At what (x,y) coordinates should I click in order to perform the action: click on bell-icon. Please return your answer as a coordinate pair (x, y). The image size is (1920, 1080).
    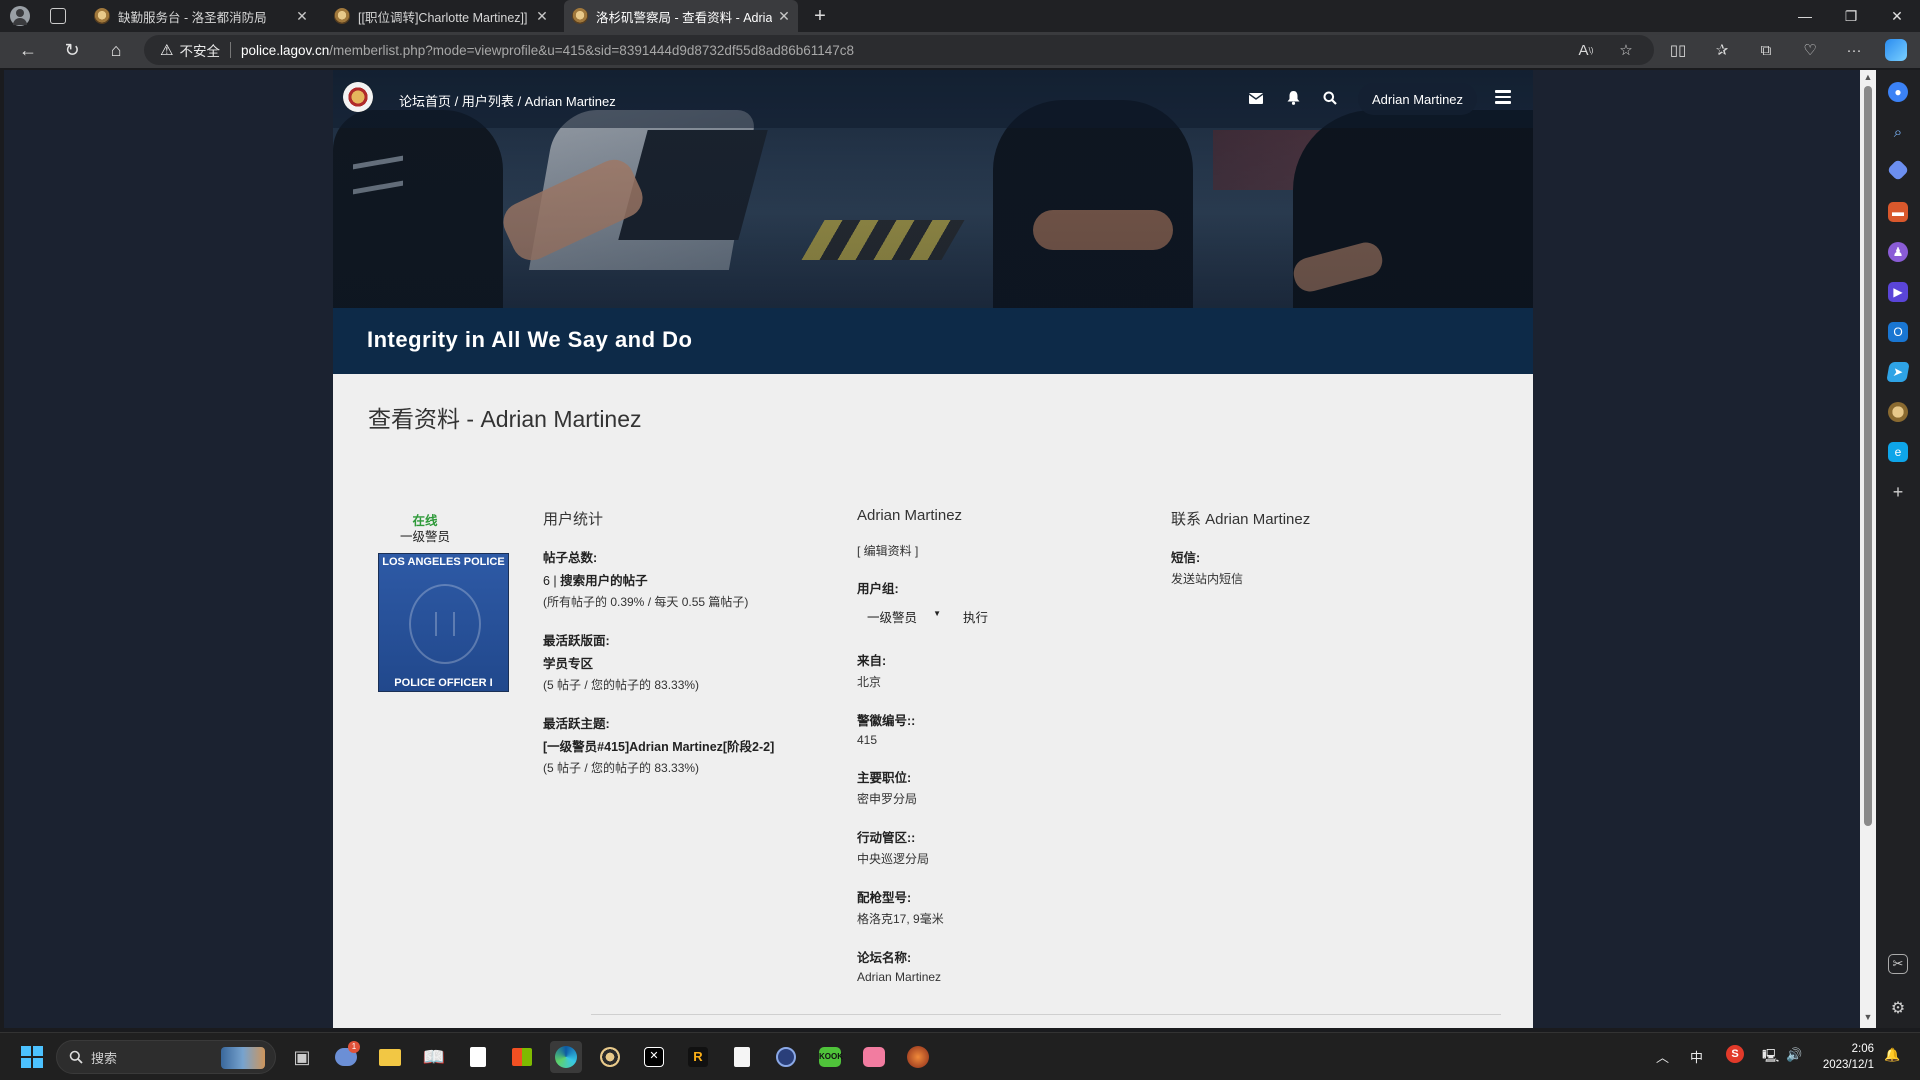
    Looking at the image, I should click on (1293, 98).